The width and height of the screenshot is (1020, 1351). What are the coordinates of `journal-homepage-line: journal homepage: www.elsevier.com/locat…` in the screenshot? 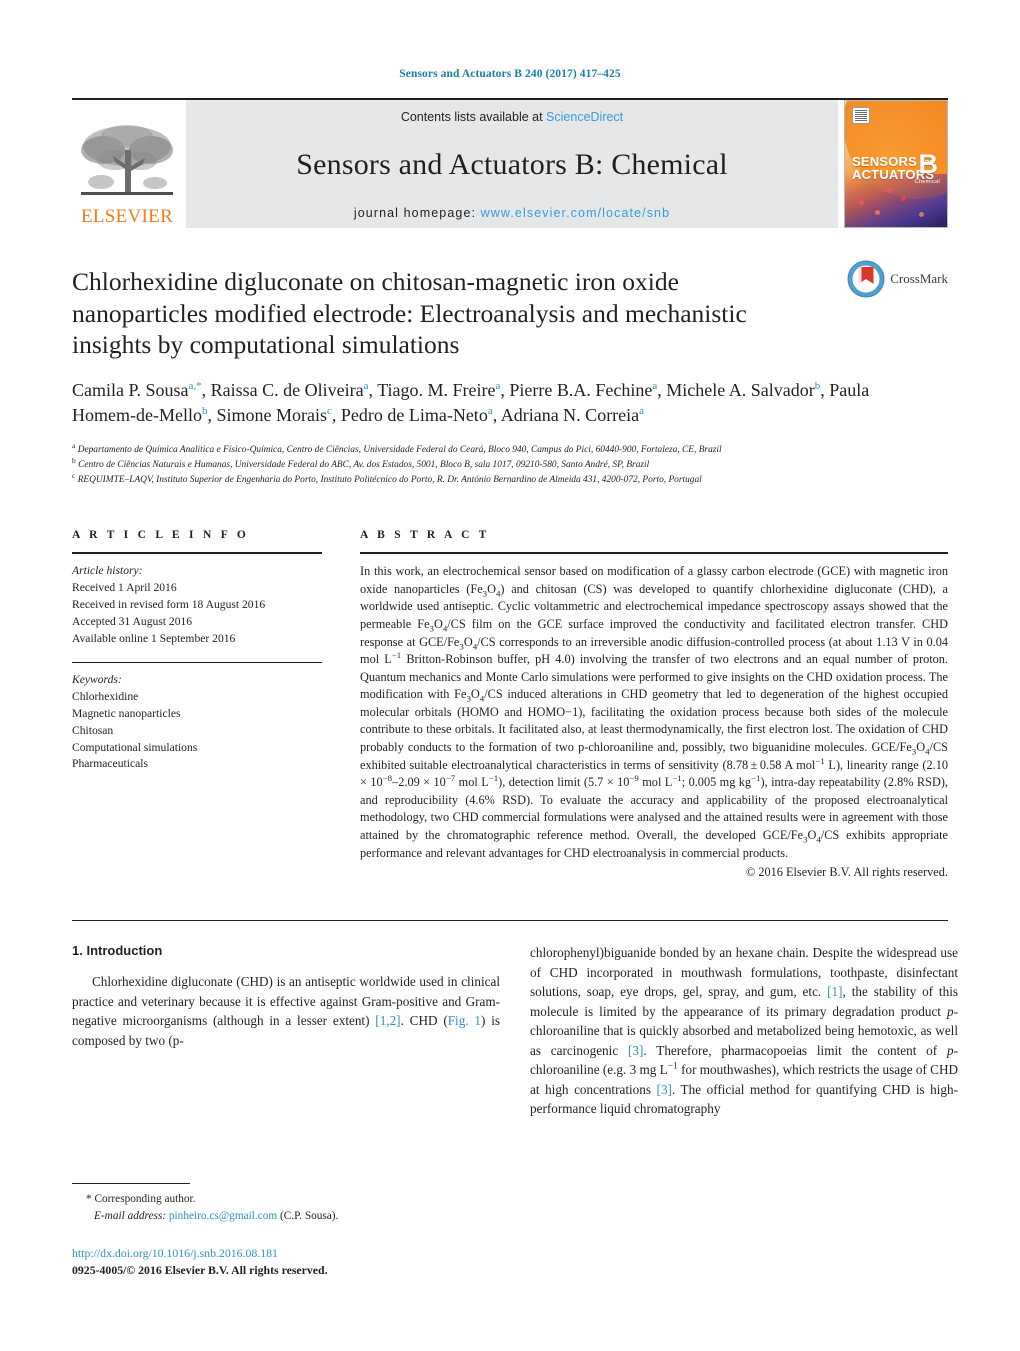 It's located at (512, 213).